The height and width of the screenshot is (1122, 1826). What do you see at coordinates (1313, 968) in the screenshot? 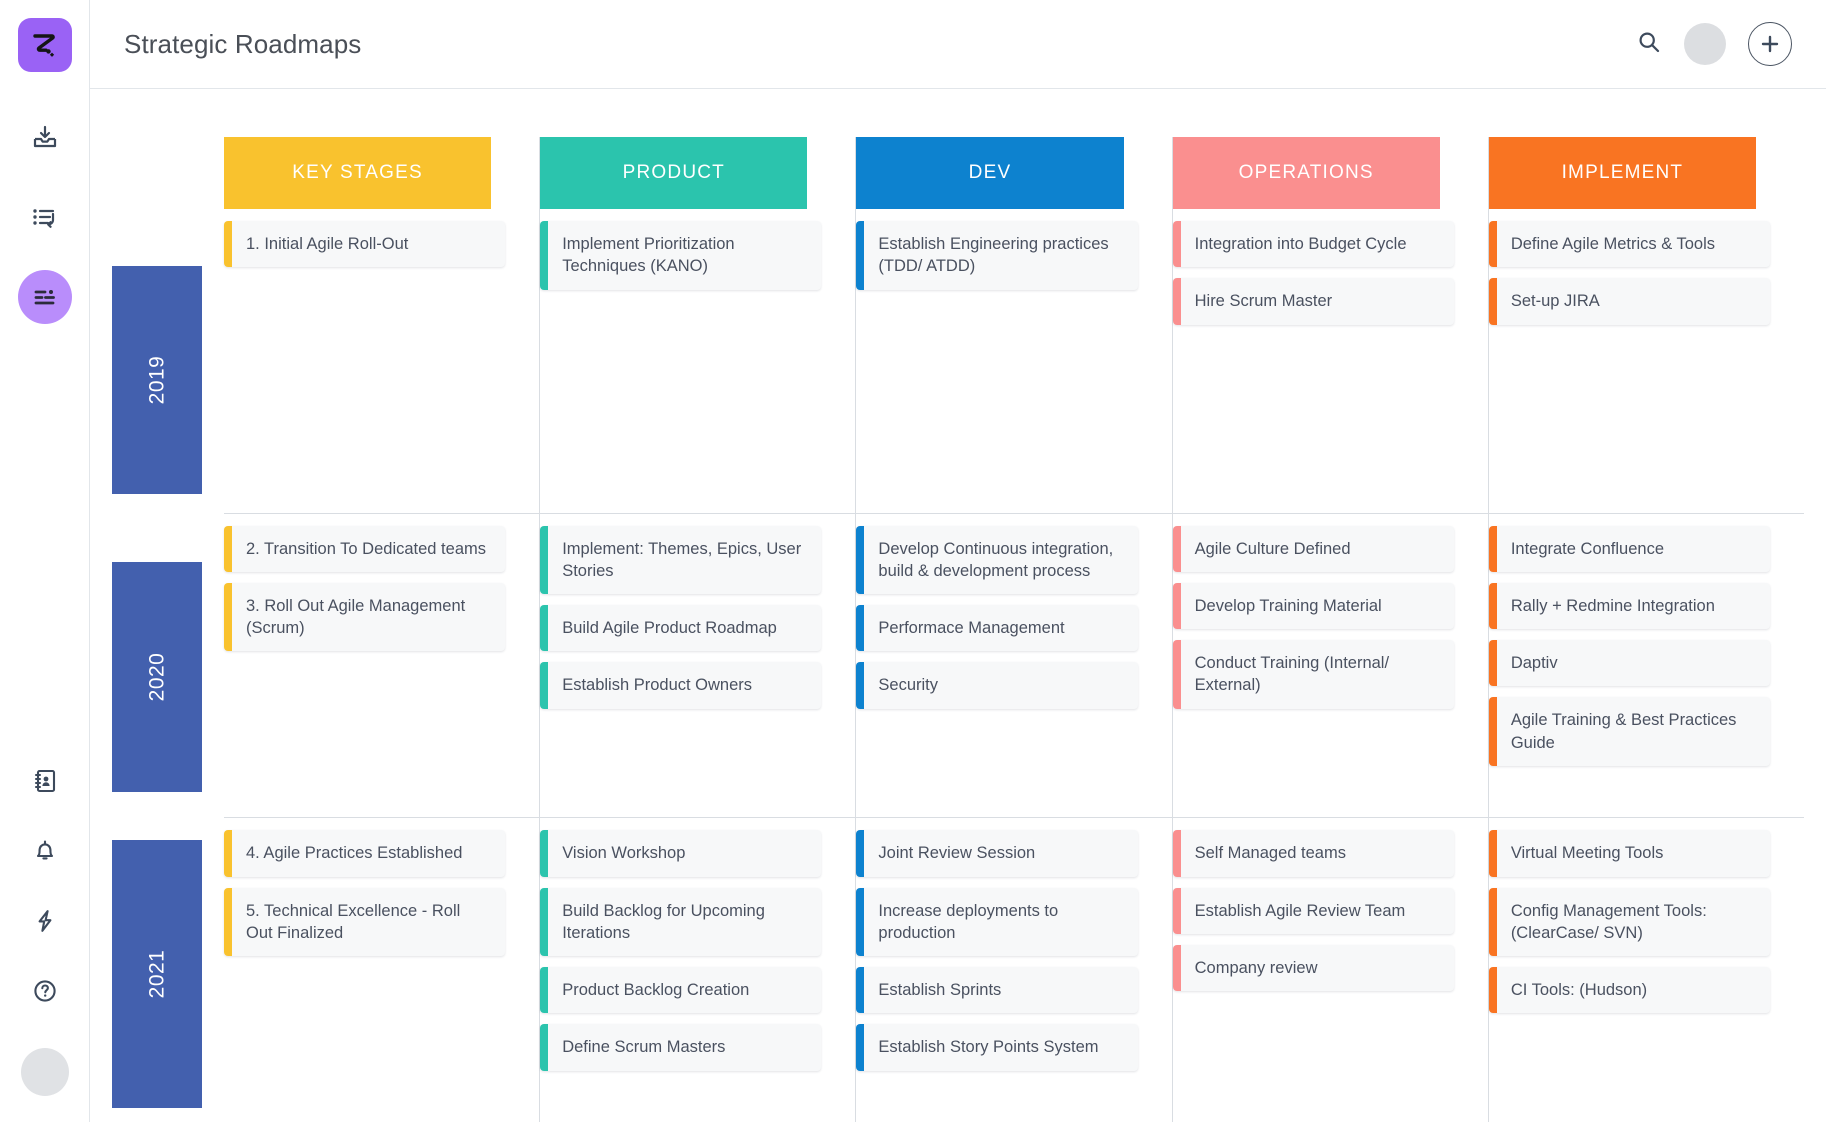
I see `card: Company review` at bounding box center [1313, 968].